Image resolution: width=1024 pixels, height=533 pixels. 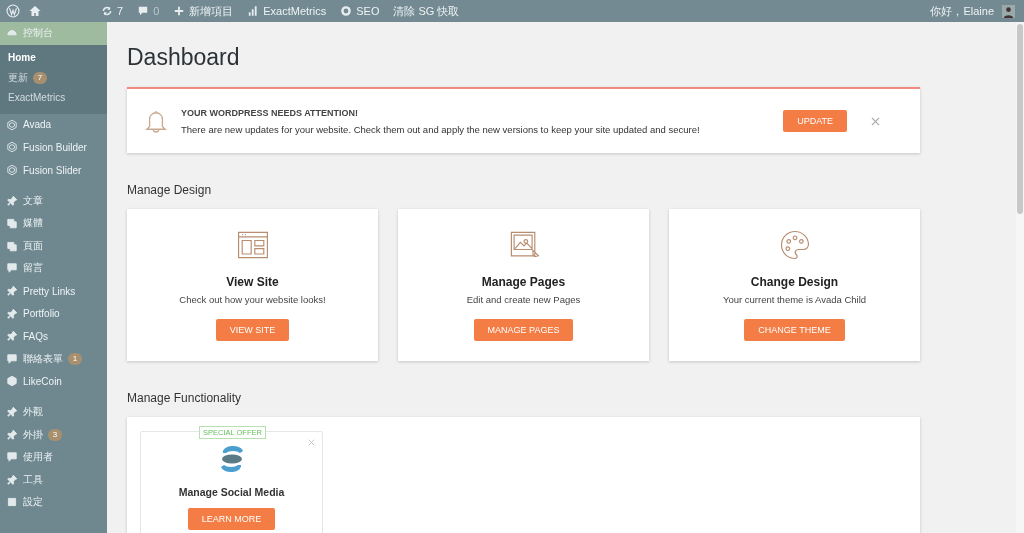 I want to click on menu-item: 設定, so click(x=53, y=502).